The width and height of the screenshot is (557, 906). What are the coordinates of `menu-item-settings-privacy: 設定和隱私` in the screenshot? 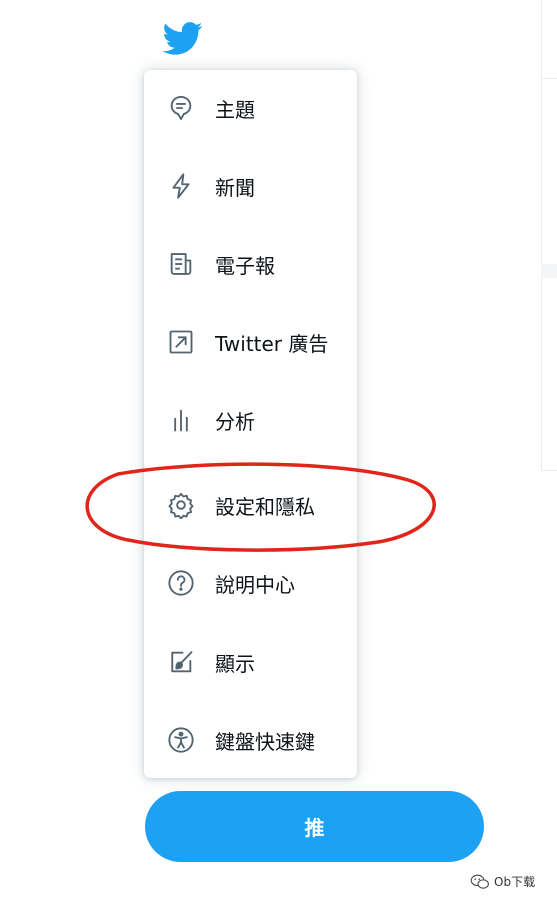 It's located at (250, 505).